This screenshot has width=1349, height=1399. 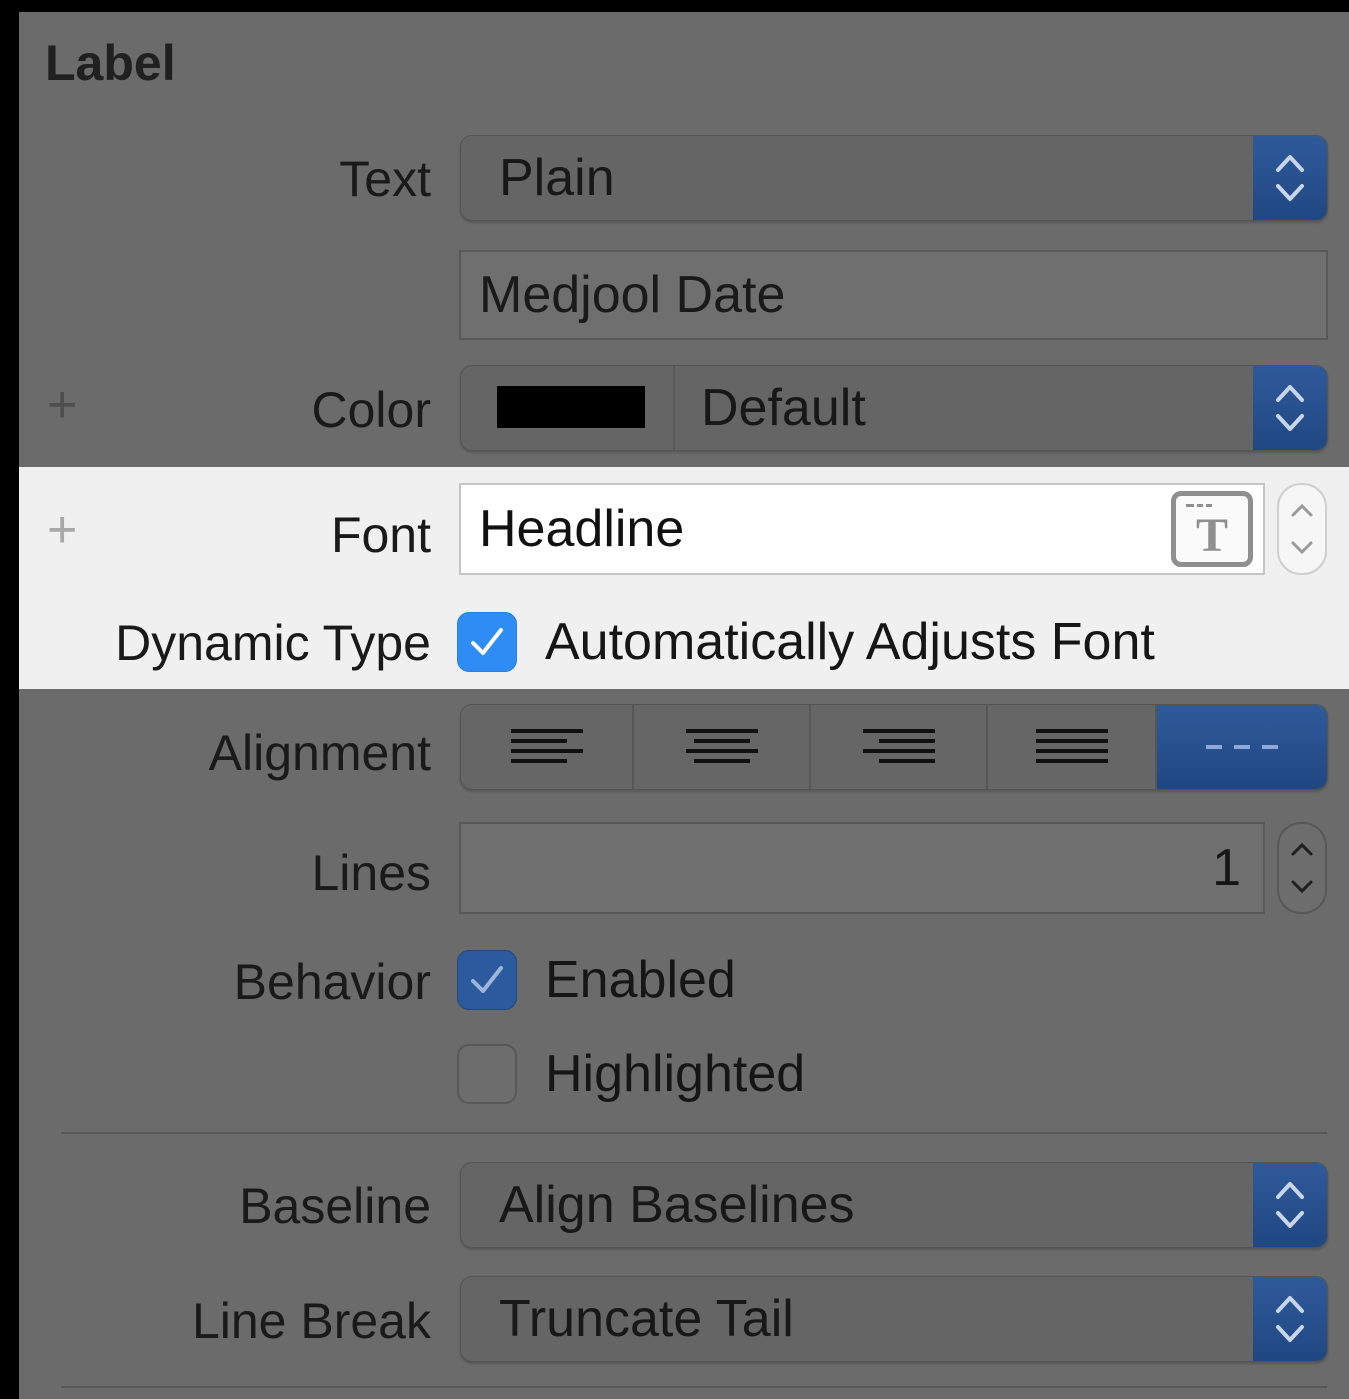 What do you see at coordinates (1302, 529) in the screenshot?
I see `font-size-stepper` at bounding box center [1302, 529].